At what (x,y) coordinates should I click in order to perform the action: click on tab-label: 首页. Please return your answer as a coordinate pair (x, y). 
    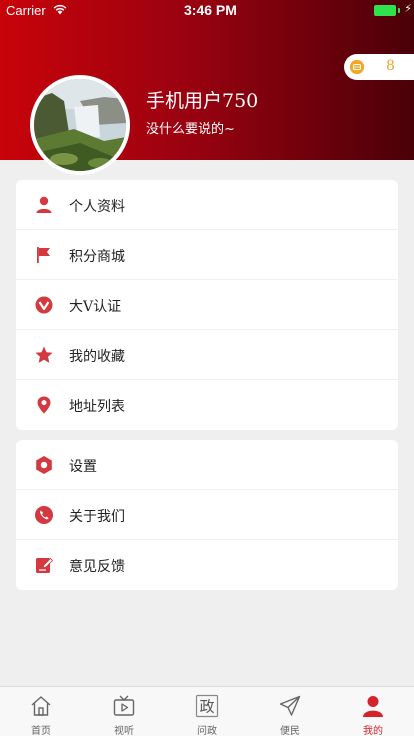
    Looking at the image, I should click on (41, 731).